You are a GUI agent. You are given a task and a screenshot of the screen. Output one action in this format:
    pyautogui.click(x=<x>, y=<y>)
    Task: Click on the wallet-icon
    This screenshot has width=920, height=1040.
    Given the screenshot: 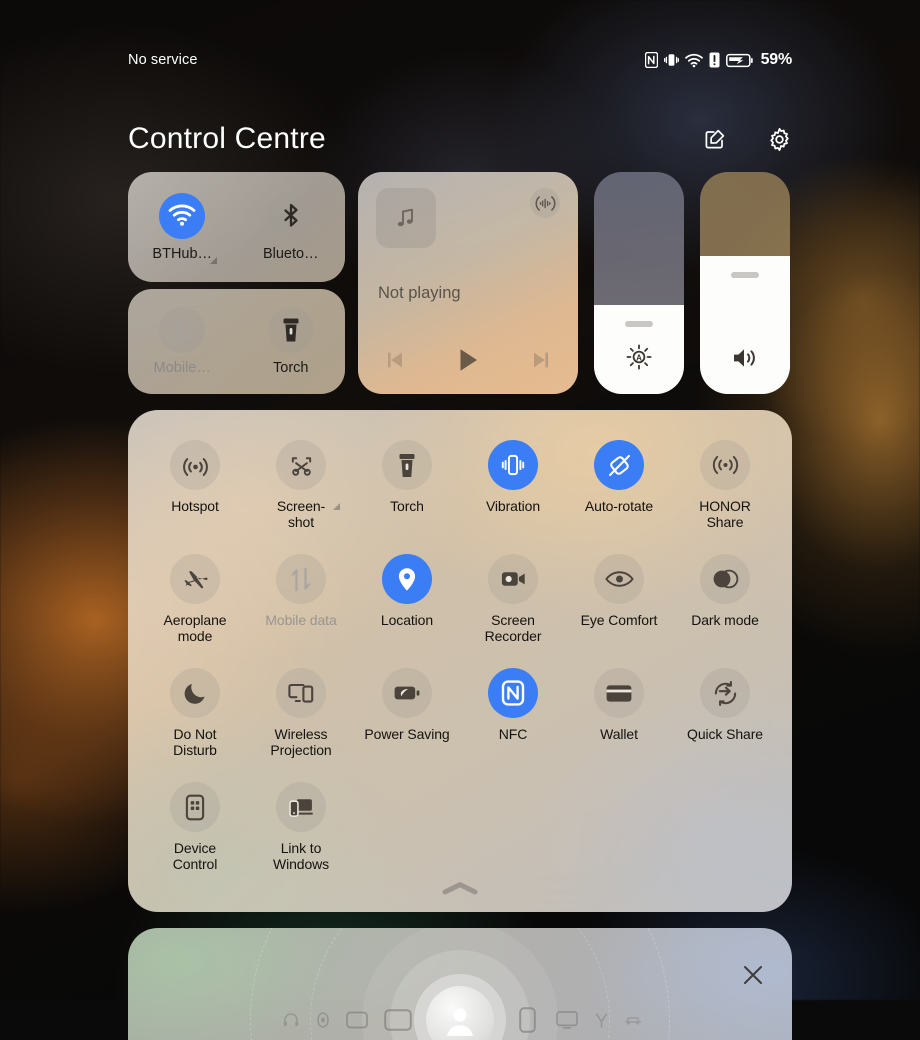 What is the action you would take?
    pyautogui.click(x=619, y=693)
    